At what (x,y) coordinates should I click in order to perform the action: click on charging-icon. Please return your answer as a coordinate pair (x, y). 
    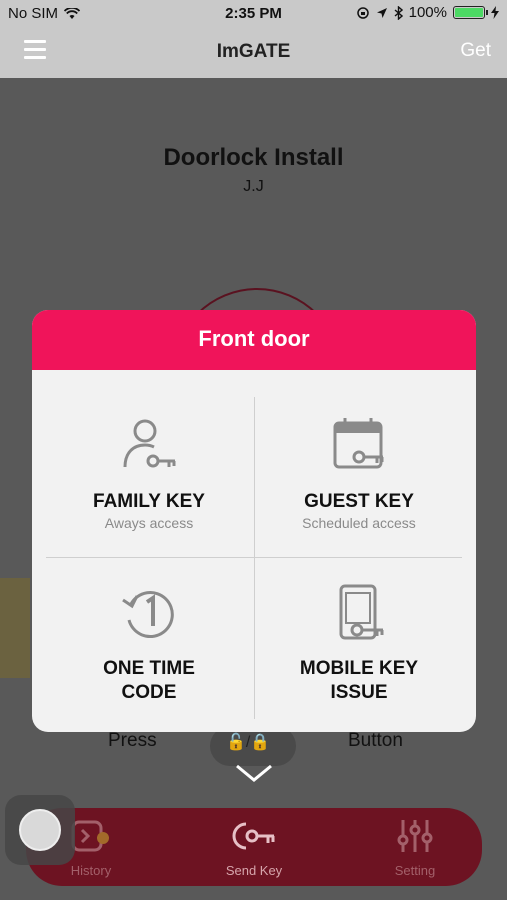
    Looking at the image, I should click on (495, 12).